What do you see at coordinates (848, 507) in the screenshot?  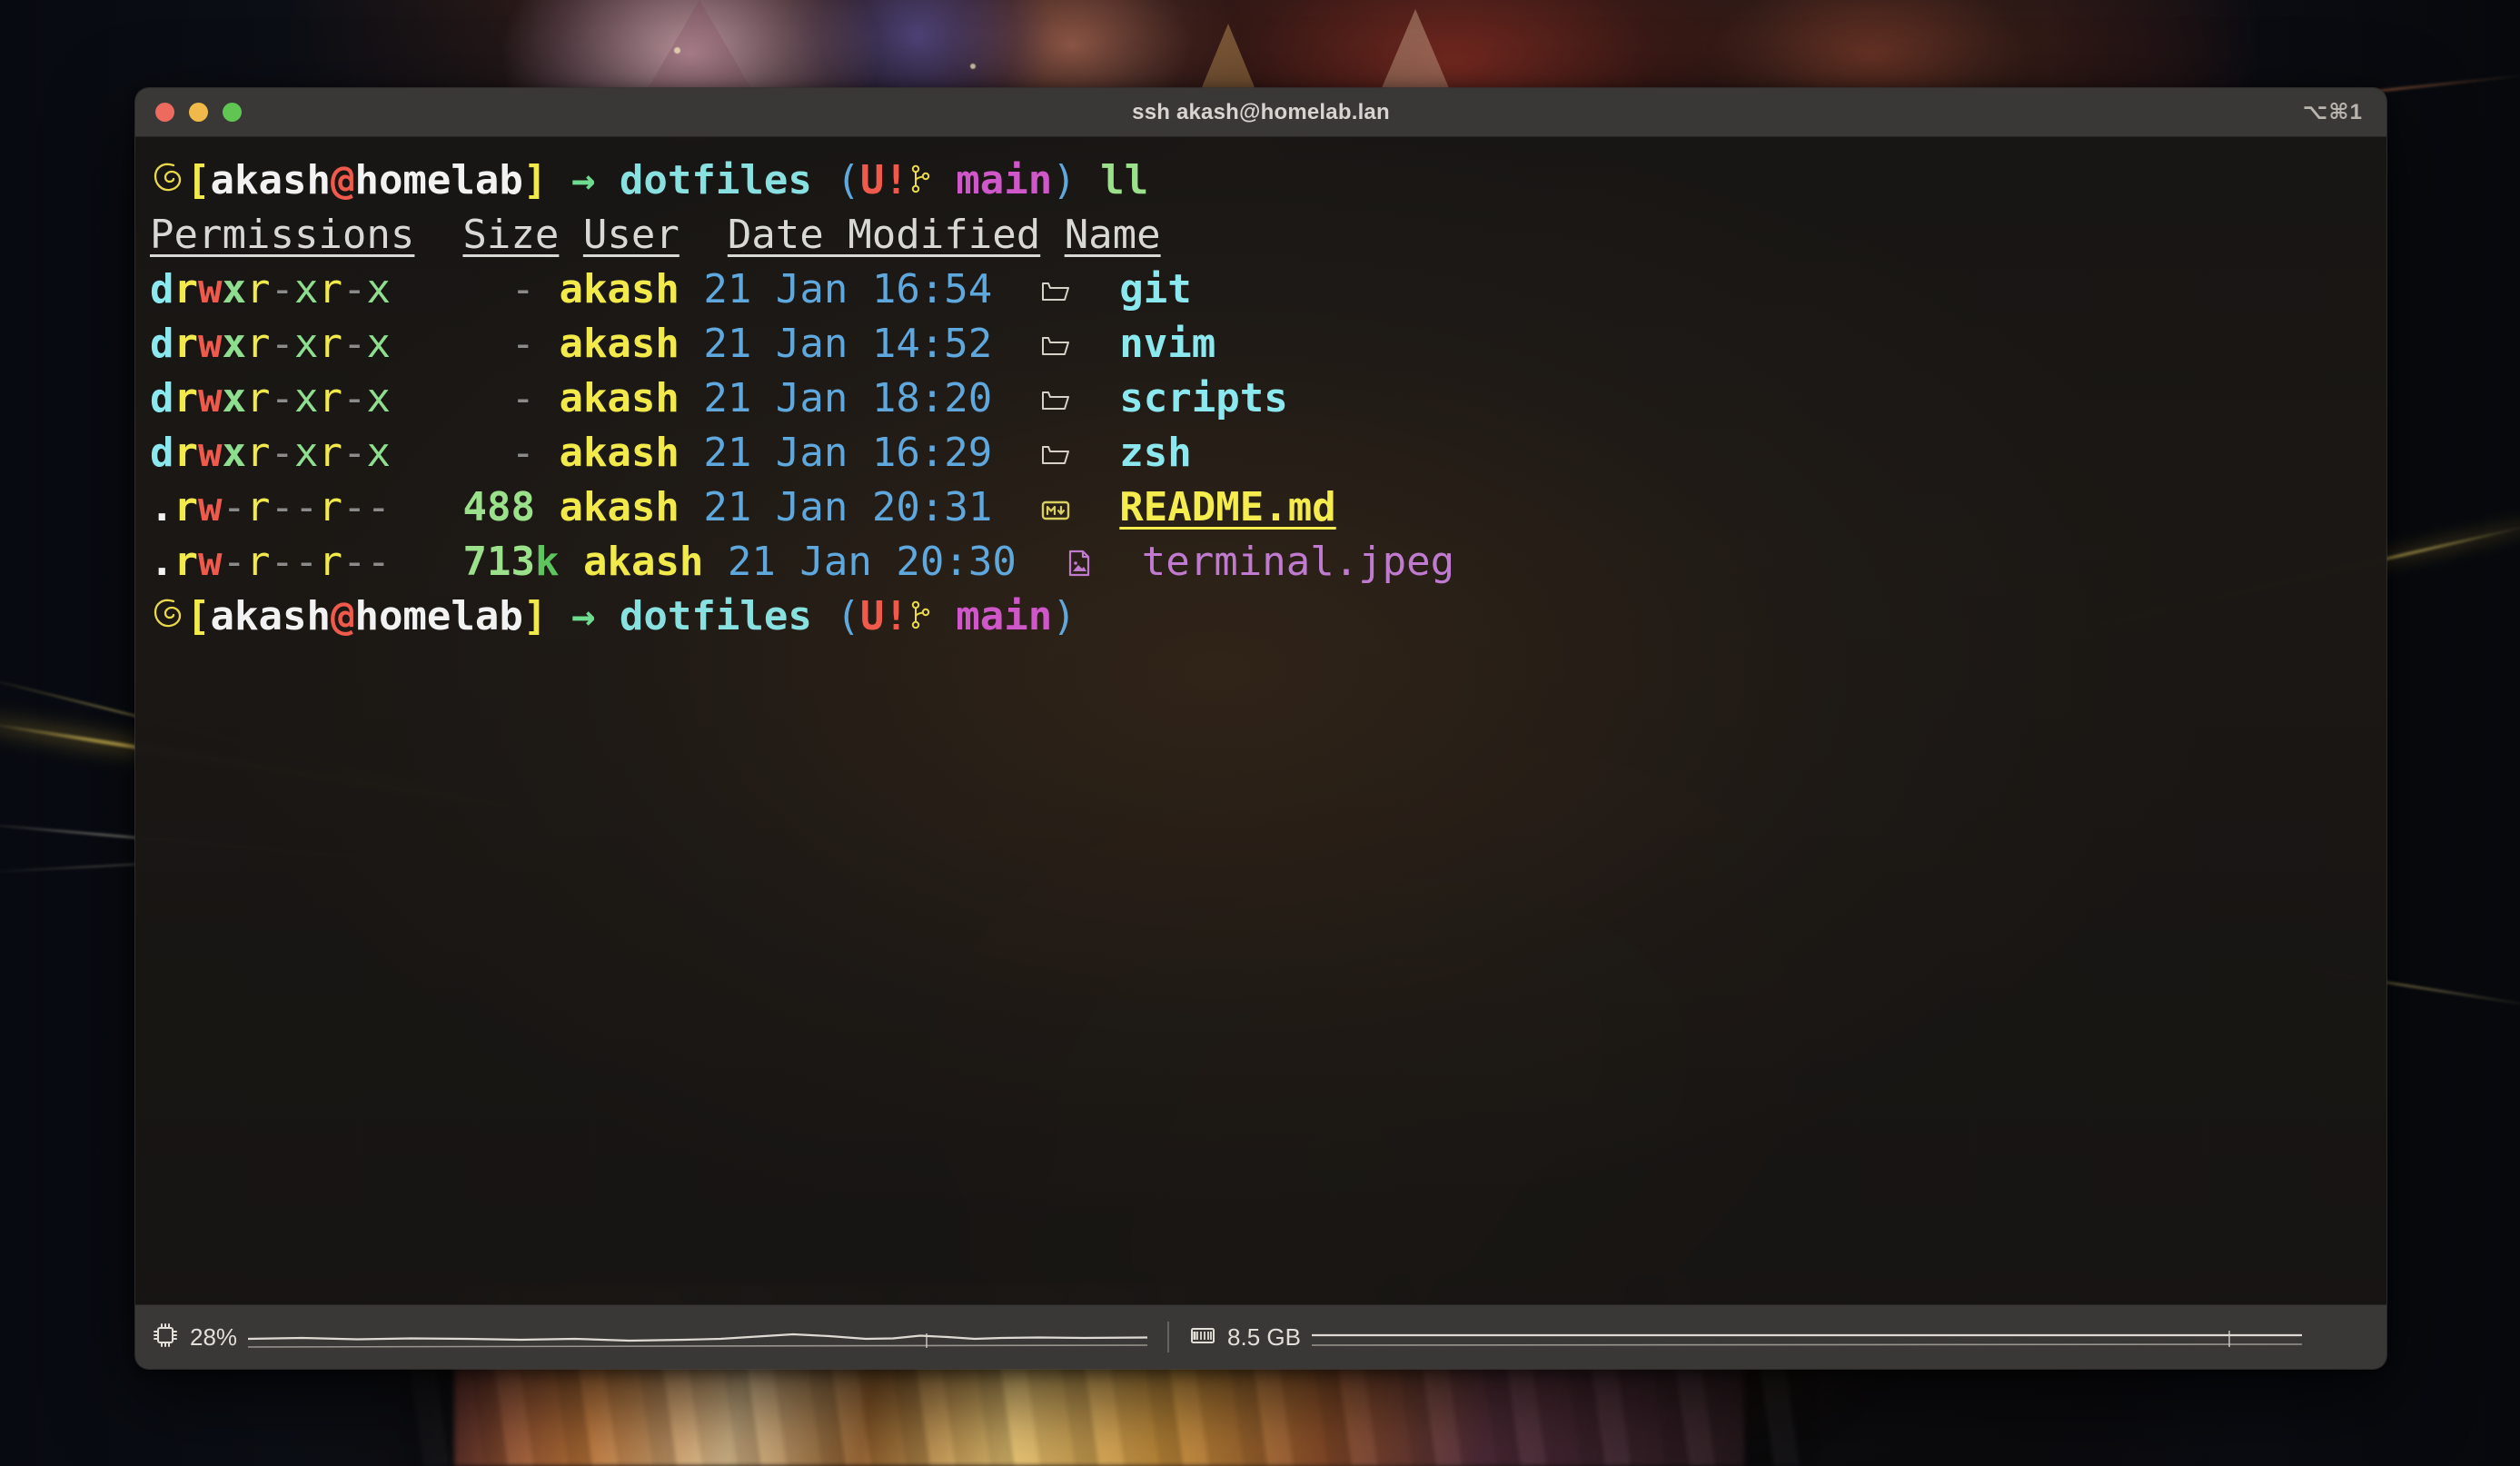 I see `file-date: 21 Jan 20:31` at bounding box center [848, 507].